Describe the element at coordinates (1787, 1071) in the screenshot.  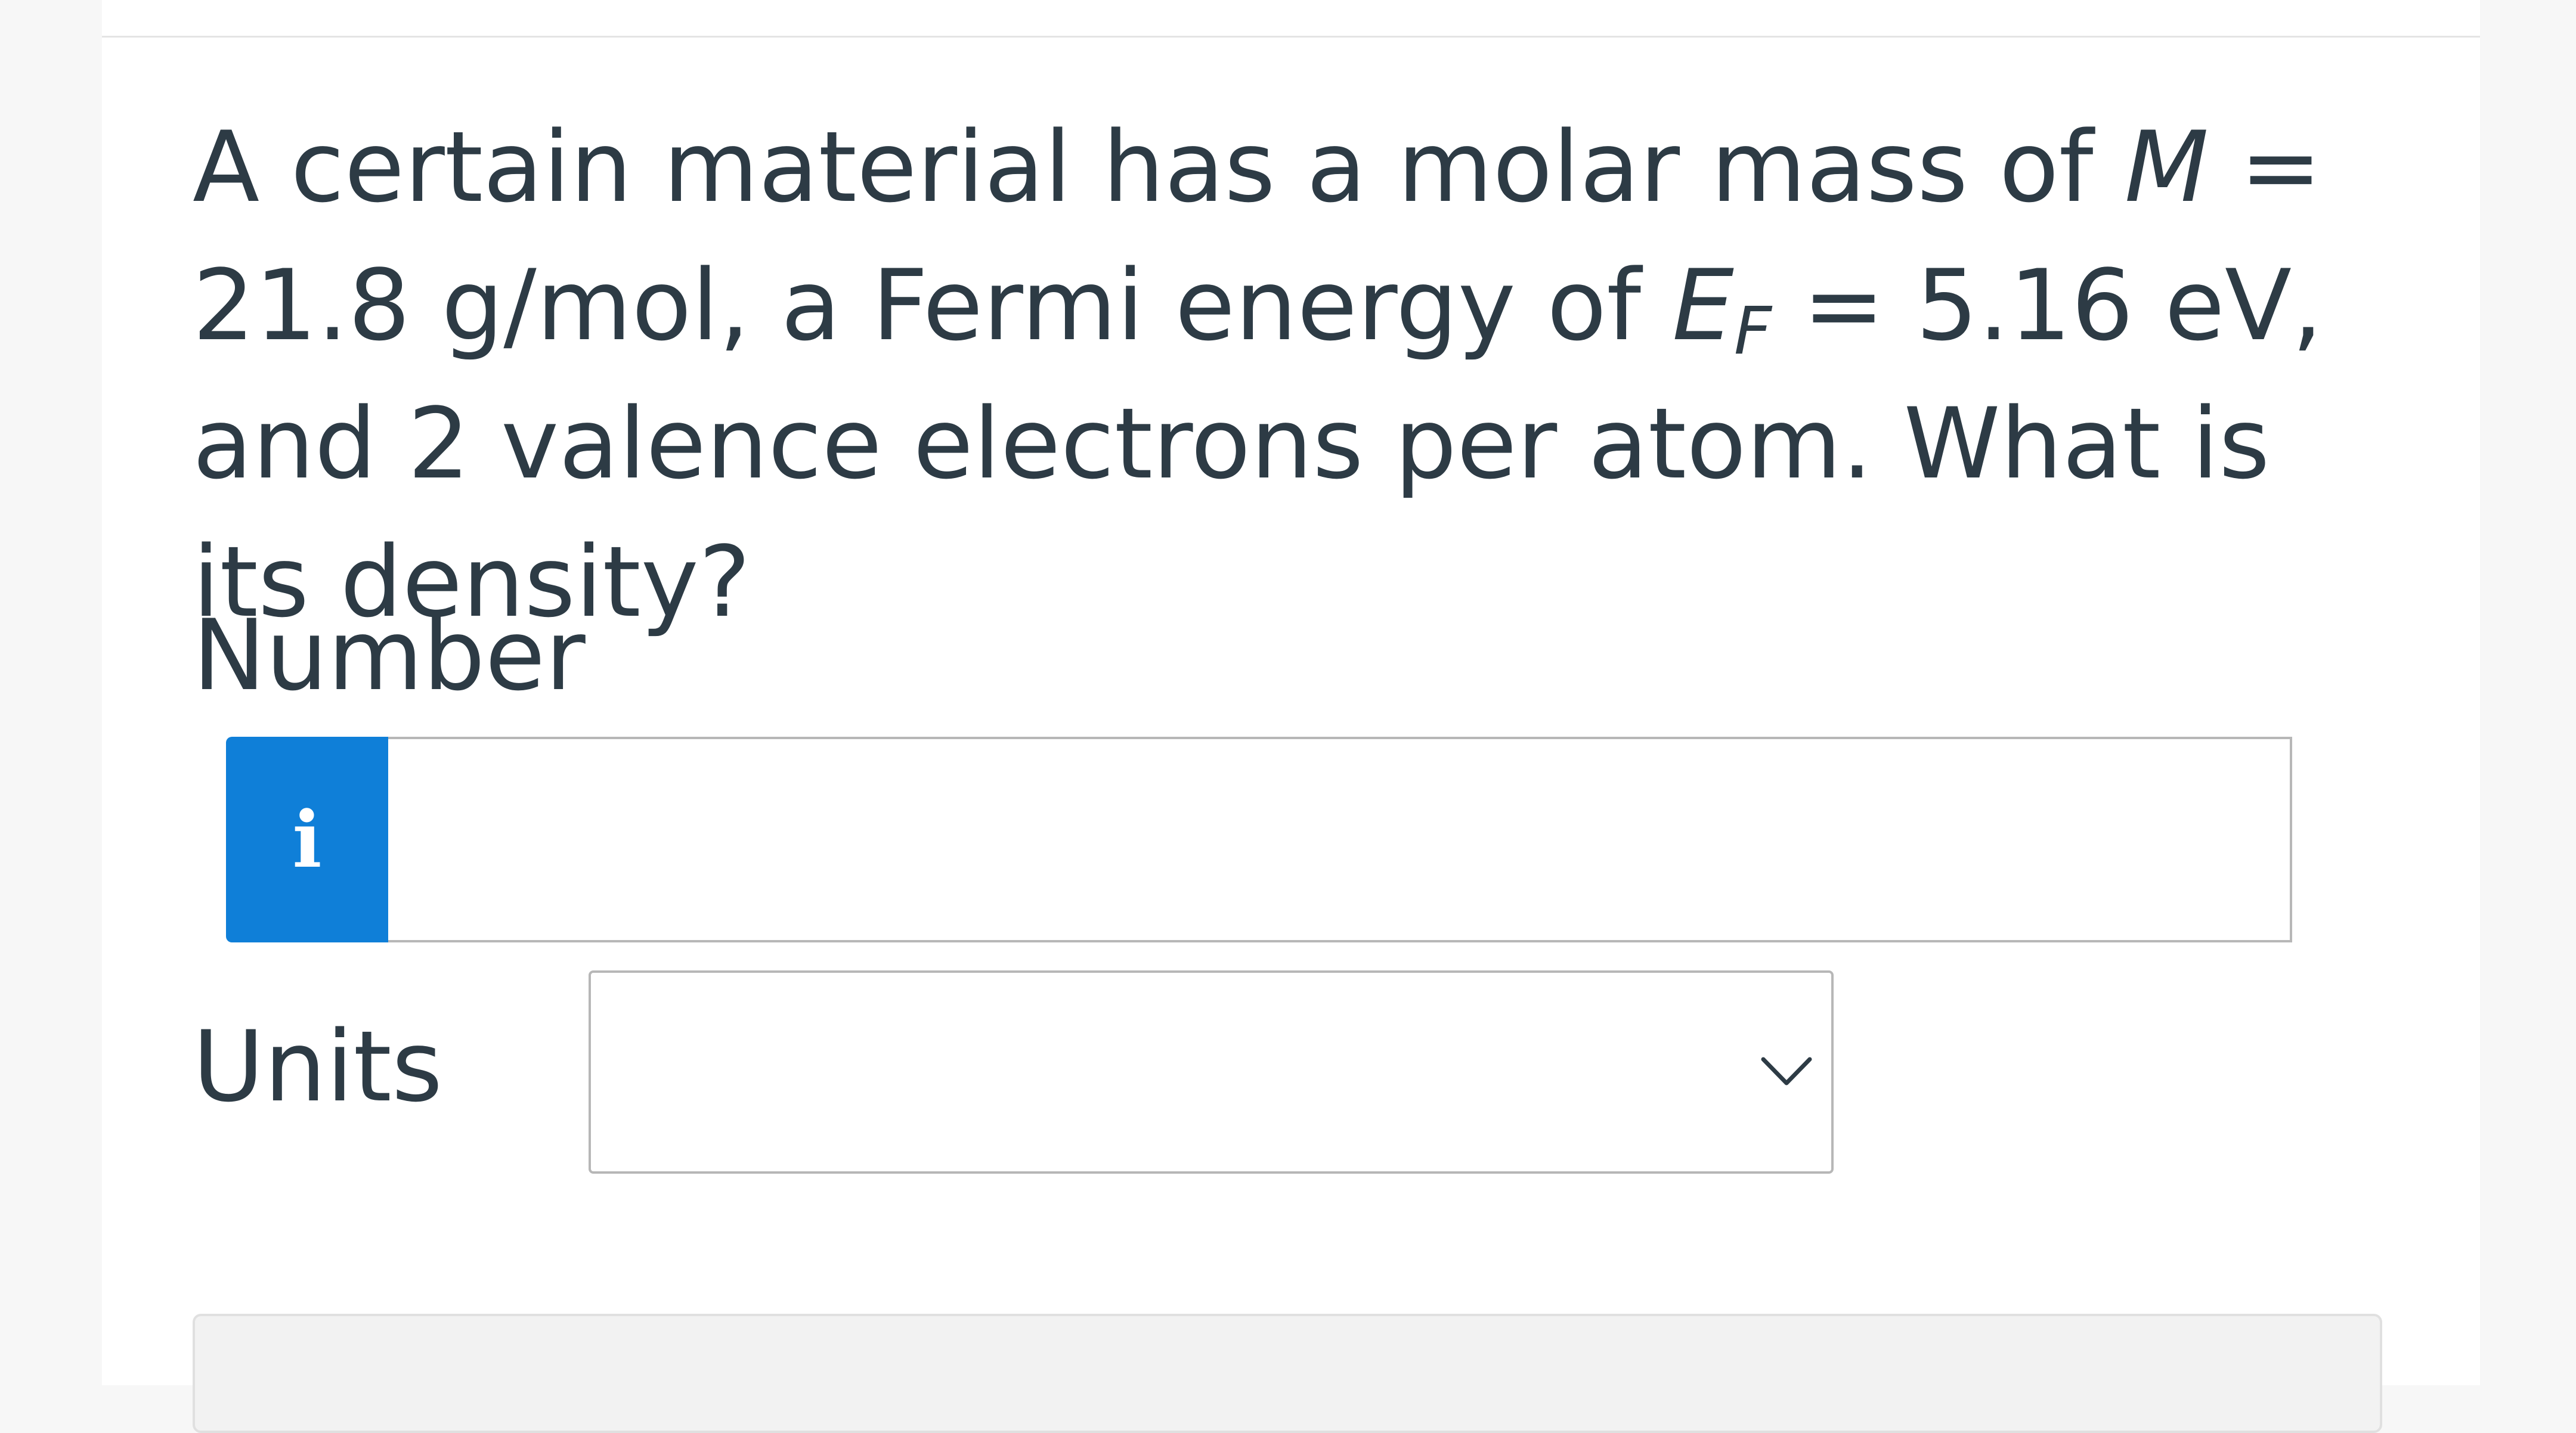
I see `chevron-down-icon` at that location.